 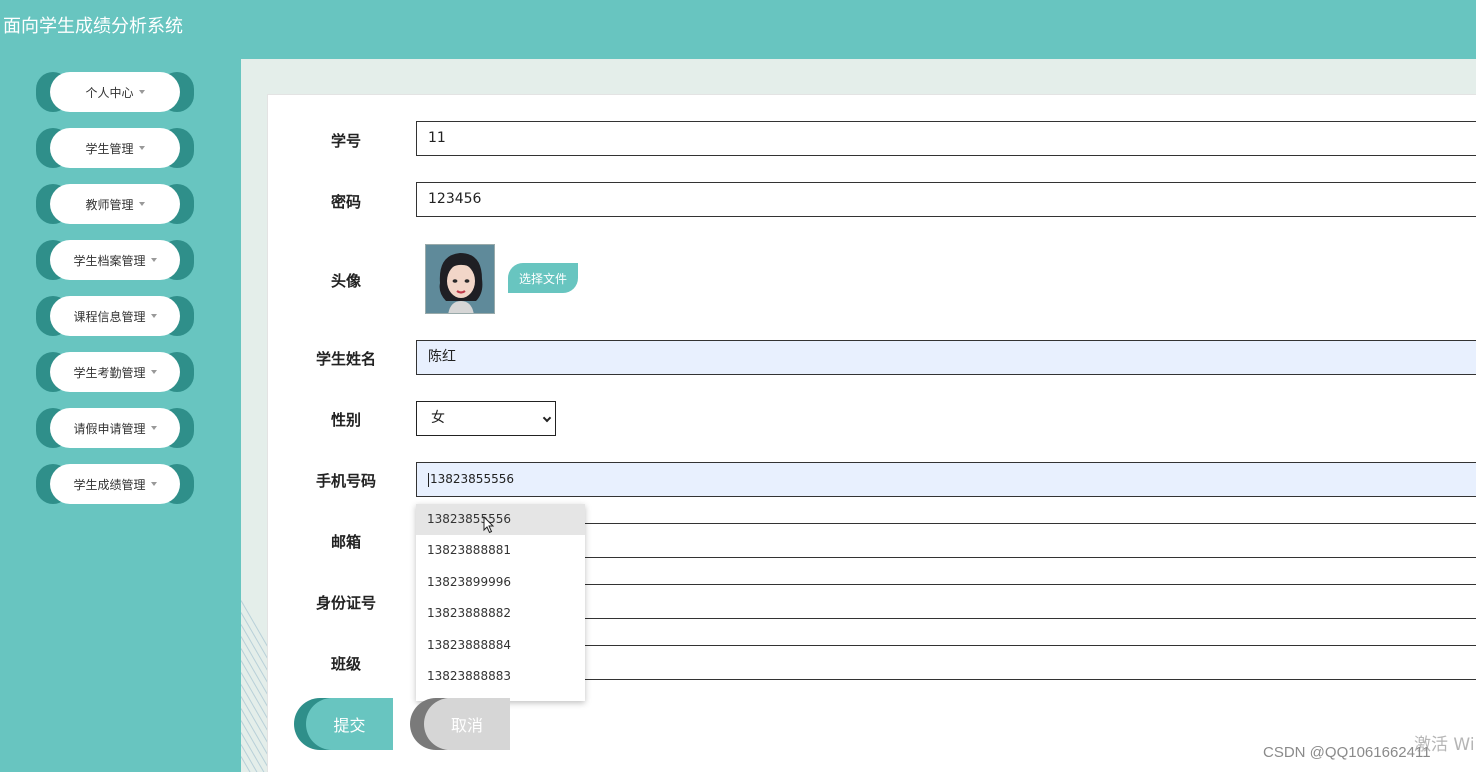 What do you see at coordinates (345, 603) in the screenshot?
I see `id-card-label: 身份证号` at bounding box center [345, 603].